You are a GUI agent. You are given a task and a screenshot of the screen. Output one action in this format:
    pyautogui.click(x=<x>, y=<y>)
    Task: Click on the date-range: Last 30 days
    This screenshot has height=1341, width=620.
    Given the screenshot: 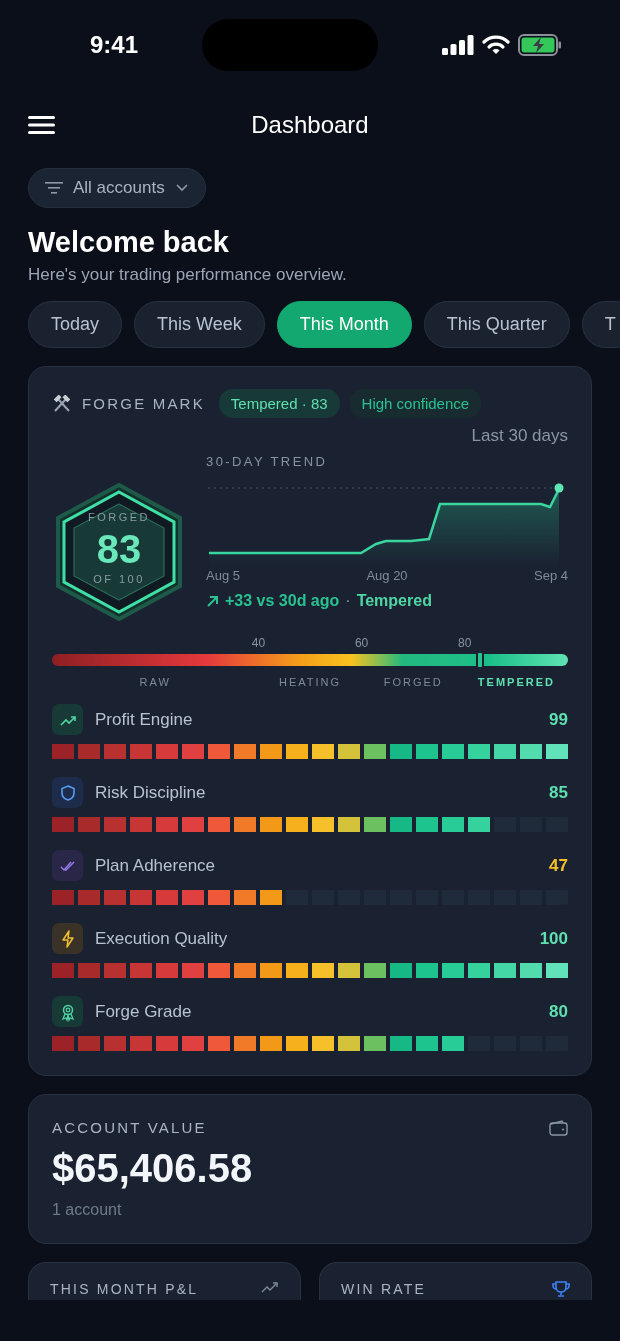 What is the action you would take?
    pyautogui.click(x=519, y=435)
    